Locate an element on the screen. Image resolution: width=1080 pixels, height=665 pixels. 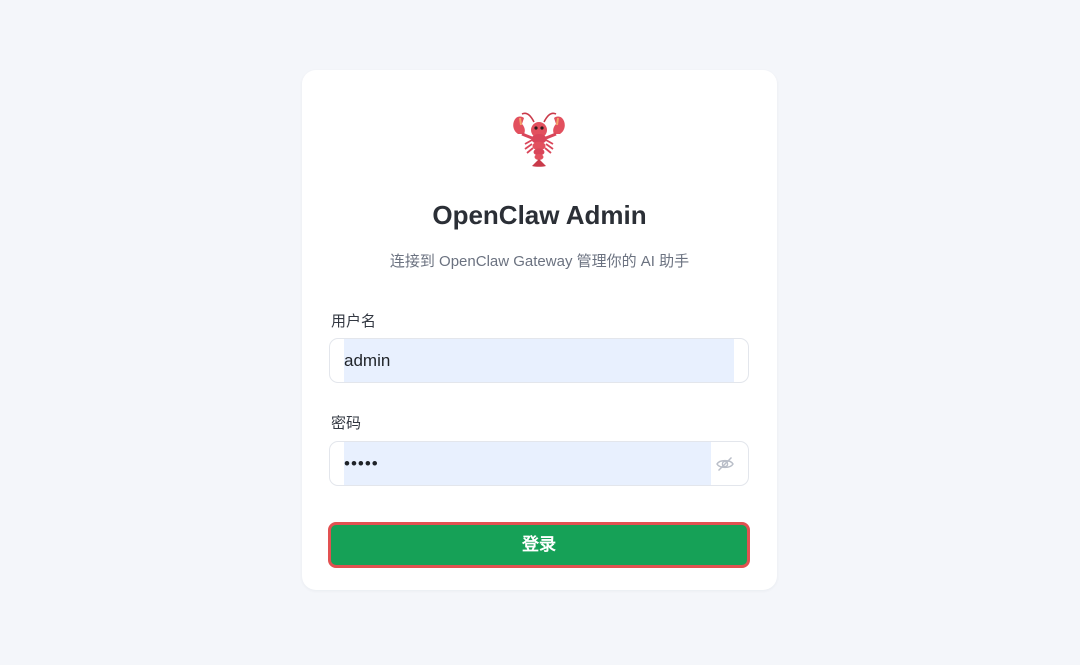
username-input: admin is located at coordinates (539, 360).